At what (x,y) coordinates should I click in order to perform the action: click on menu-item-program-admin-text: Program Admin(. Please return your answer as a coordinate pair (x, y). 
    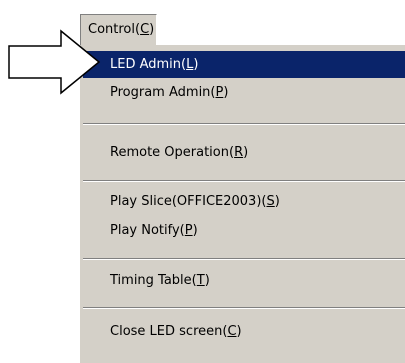
    Looking at the image, I should click on (163, 92).